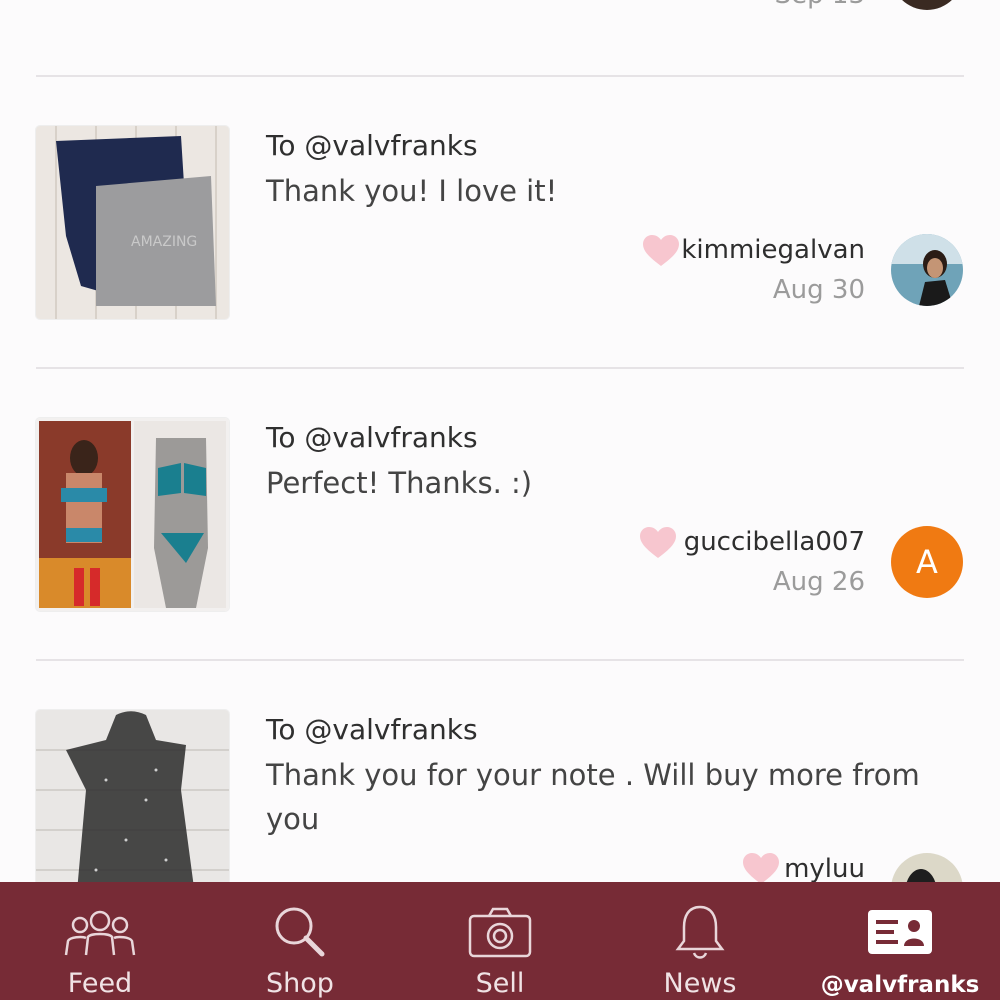 The width and height of the screenshot is (1000, 1000). I want to click on tab-label: Sell, so click(500, 983).